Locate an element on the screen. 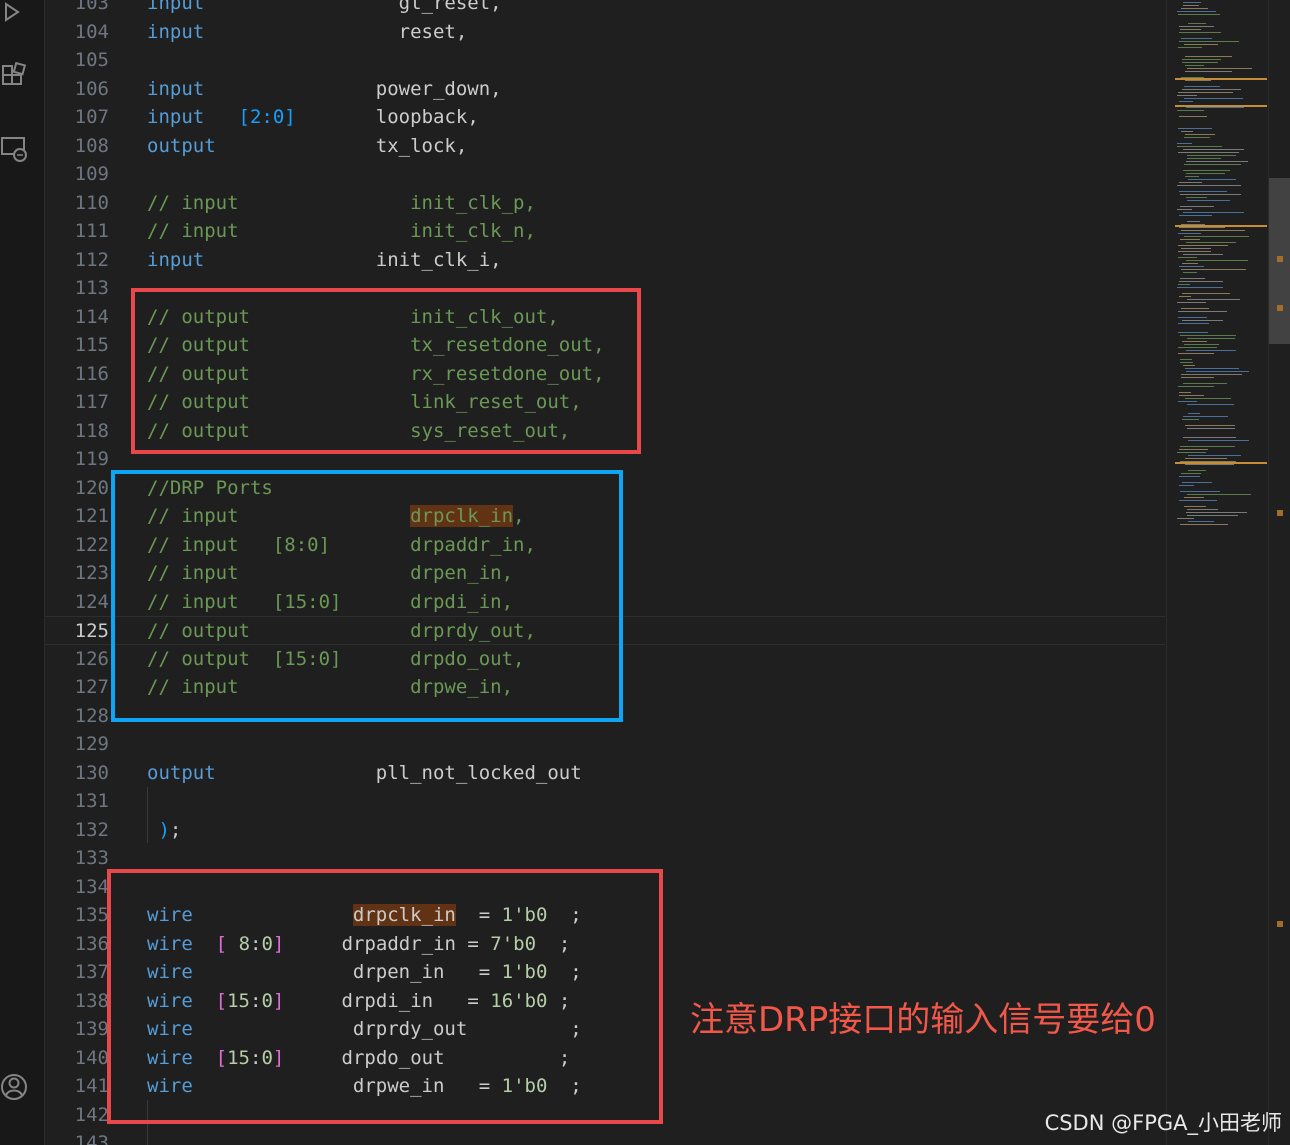  line-number: 141 is located at coordinates (91, 1086).